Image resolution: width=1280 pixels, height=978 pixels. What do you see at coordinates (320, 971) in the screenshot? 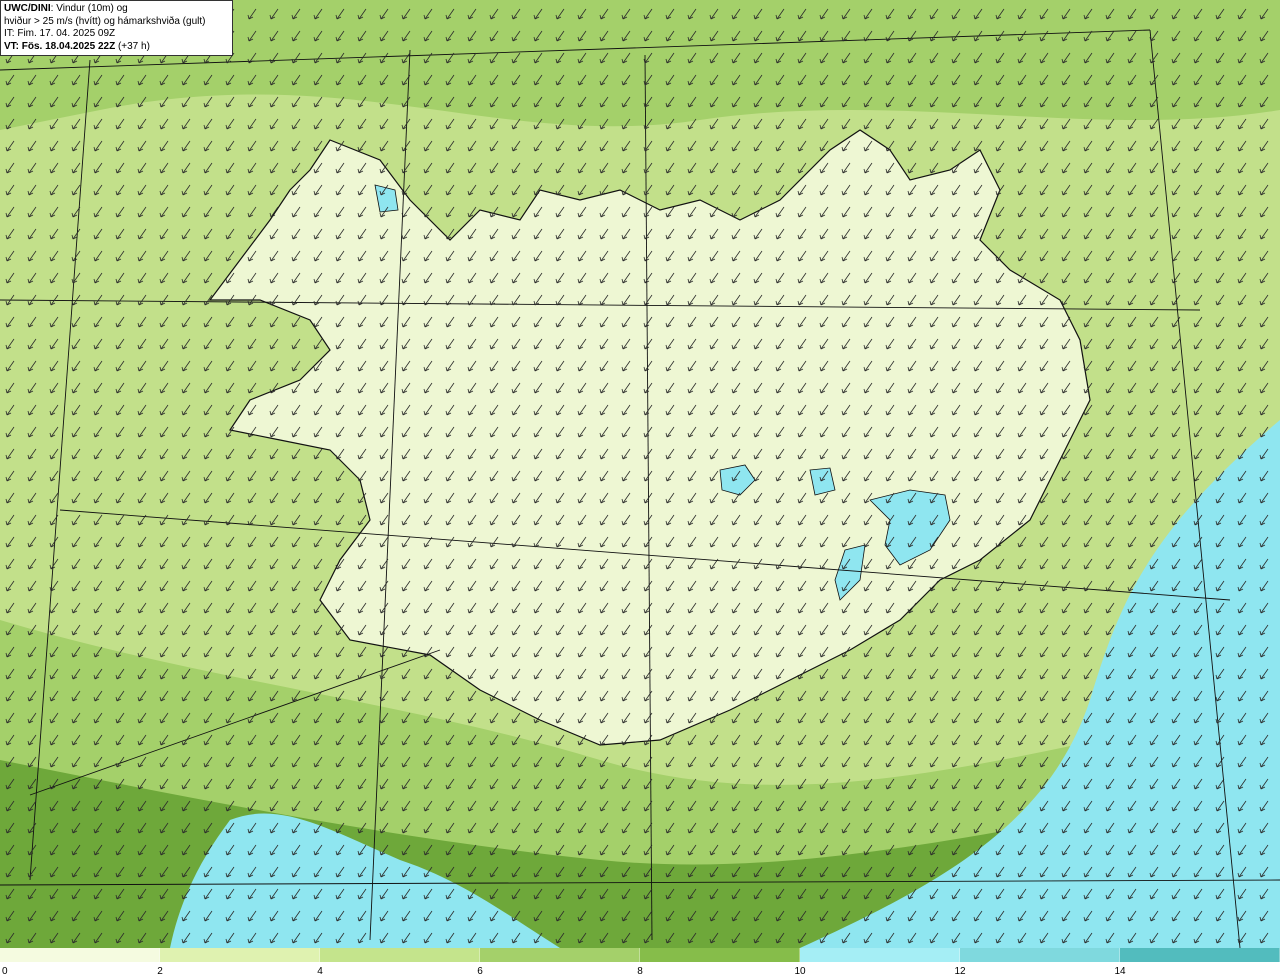
I see `legend-tick-label: 4` at bounding box center [320, 971].